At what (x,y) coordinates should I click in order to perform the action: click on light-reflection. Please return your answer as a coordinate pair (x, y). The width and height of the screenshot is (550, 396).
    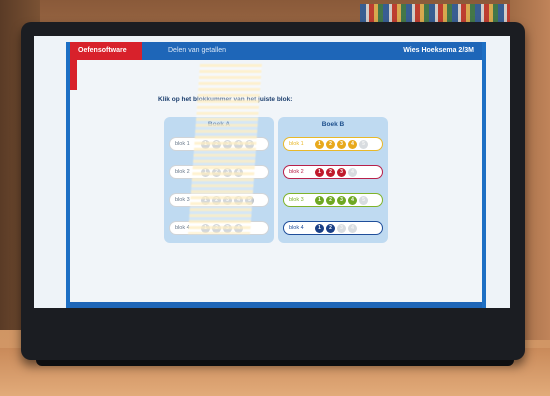
    Looking at the image, I should click on (225, 149).